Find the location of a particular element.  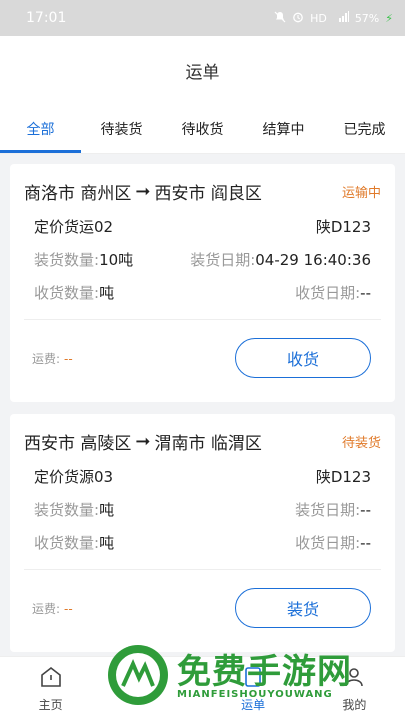

load-qty-value: 吨 is located at coordinates (107, 510).